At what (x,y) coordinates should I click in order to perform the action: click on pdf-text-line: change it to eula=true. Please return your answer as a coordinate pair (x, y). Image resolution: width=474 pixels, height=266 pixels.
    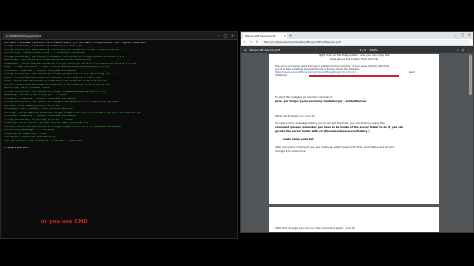
    Looking at the image, I should click on (290, 151).